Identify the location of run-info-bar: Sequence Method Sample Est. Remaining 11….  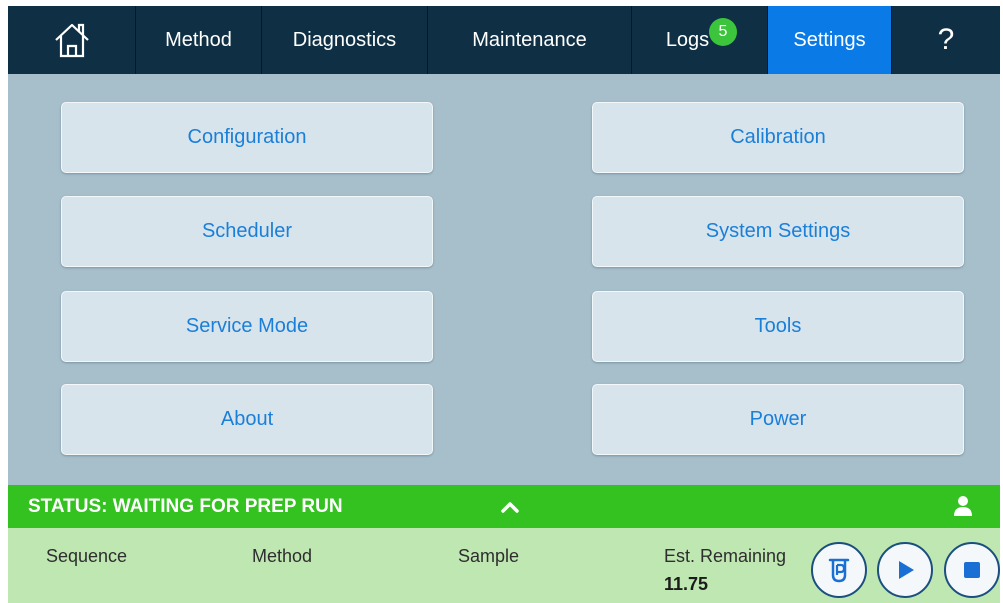
(504, 565).